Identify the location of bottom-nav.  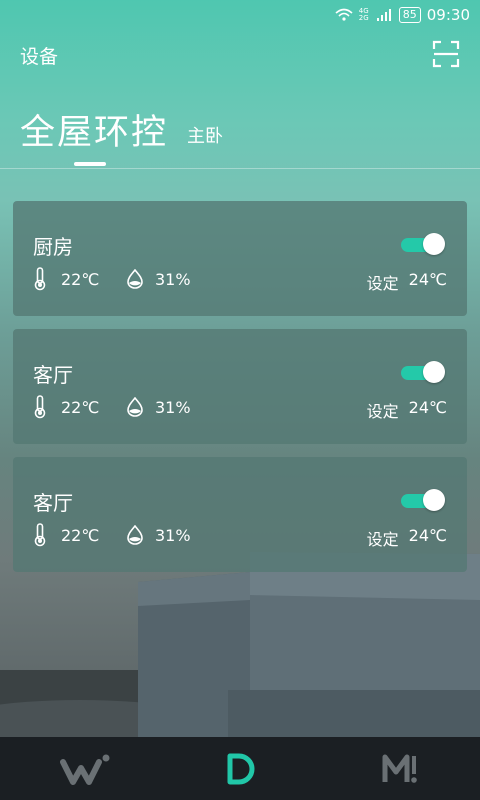
(240, 768).